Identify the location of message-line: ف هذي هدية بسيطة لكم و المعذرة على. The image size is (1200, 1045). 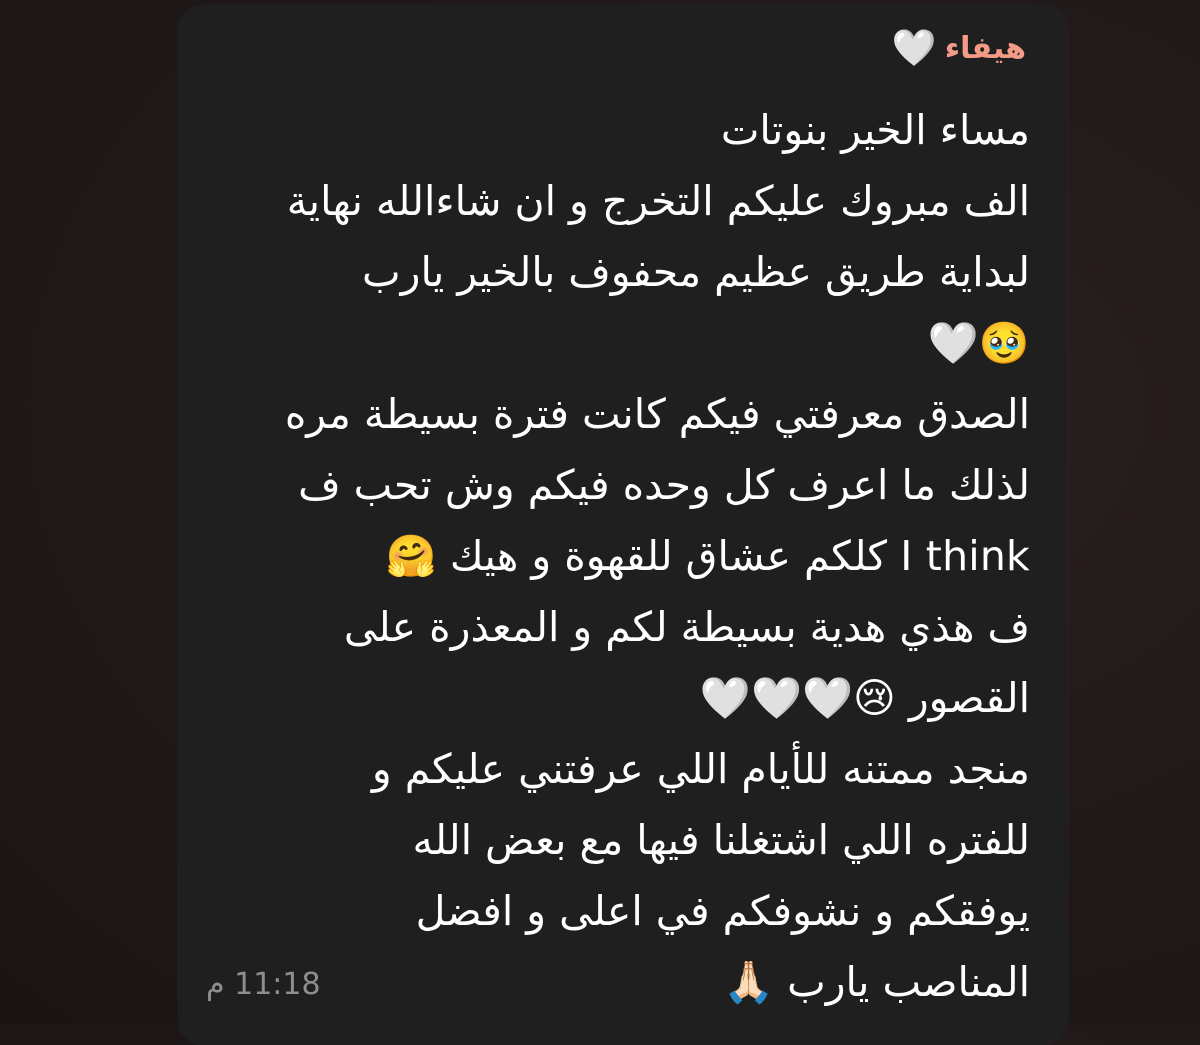
(686, 627).